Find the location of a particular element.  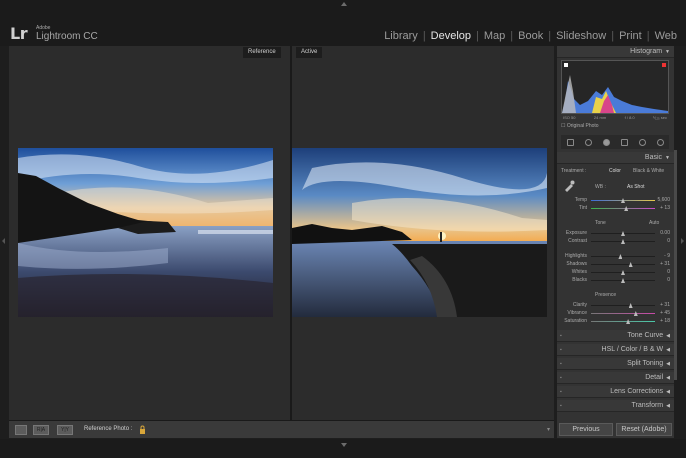

histogram-header: Histogram ▼ is located at coordinates (615, 52).